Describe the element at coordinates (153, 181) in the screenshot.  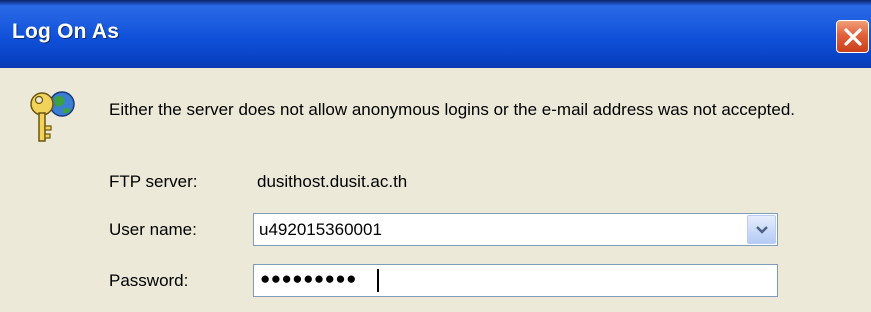
I see `ftp-server-label: FTP server:` at that location.